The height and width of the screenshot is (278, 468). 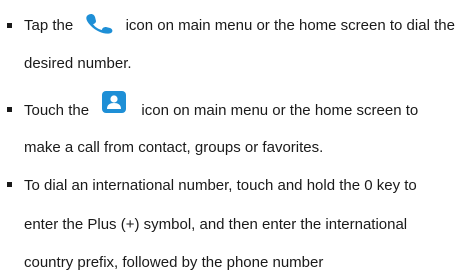 I want to click on item-text-continuation: desired number., so click(x=78, y=63).